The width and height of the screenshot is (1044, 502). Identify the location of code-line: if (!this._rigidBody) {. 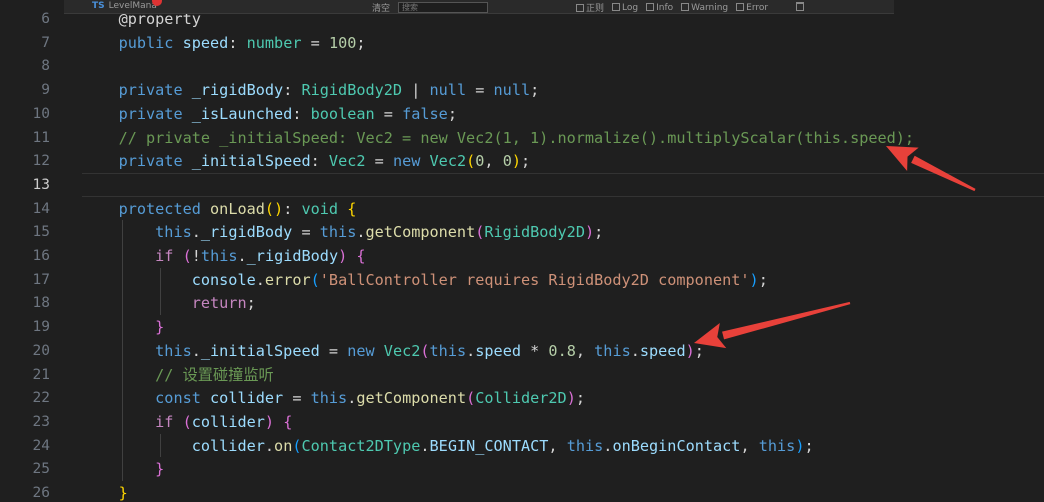
(563, 256).